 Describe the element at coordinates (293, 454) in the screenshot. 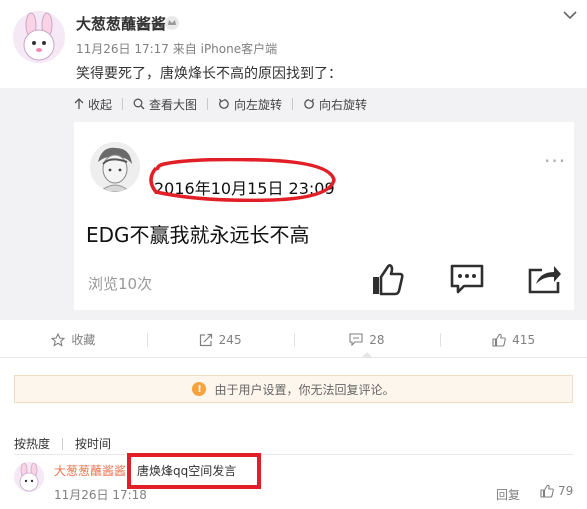

I see `comment-divider` at that location.